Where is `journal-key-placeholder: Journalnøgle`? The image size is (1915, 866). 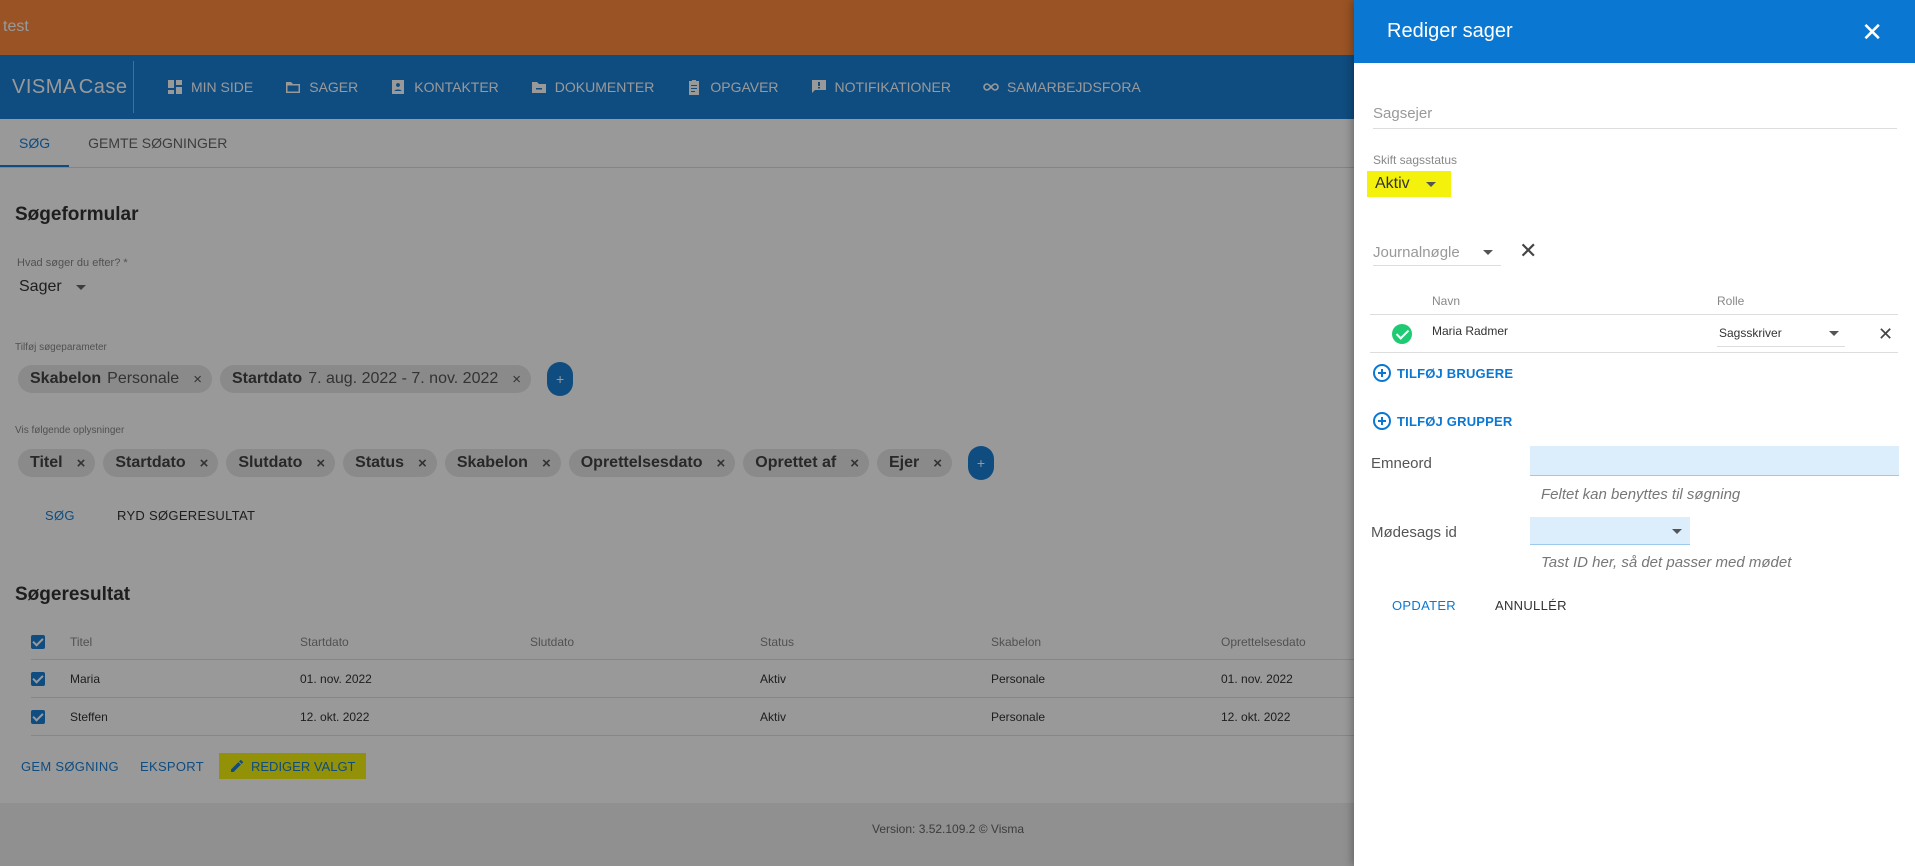 journal-key-placeholder: Journalnøgle is located at coordinates (1416, 252).